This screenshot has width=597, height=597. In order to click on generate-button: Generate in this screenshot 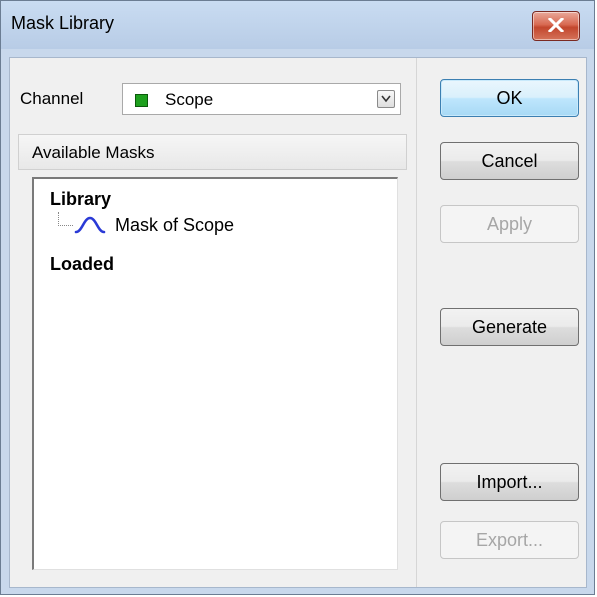, I will do `click(509, 327)`.